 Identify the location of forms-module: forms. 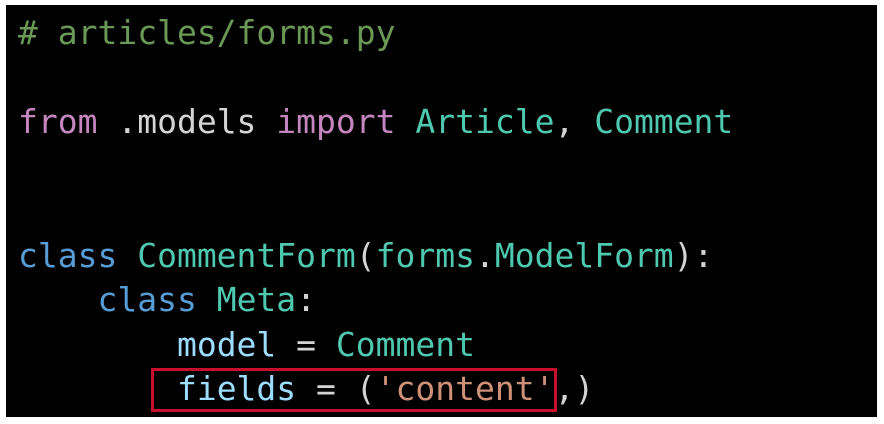
(425, 255).